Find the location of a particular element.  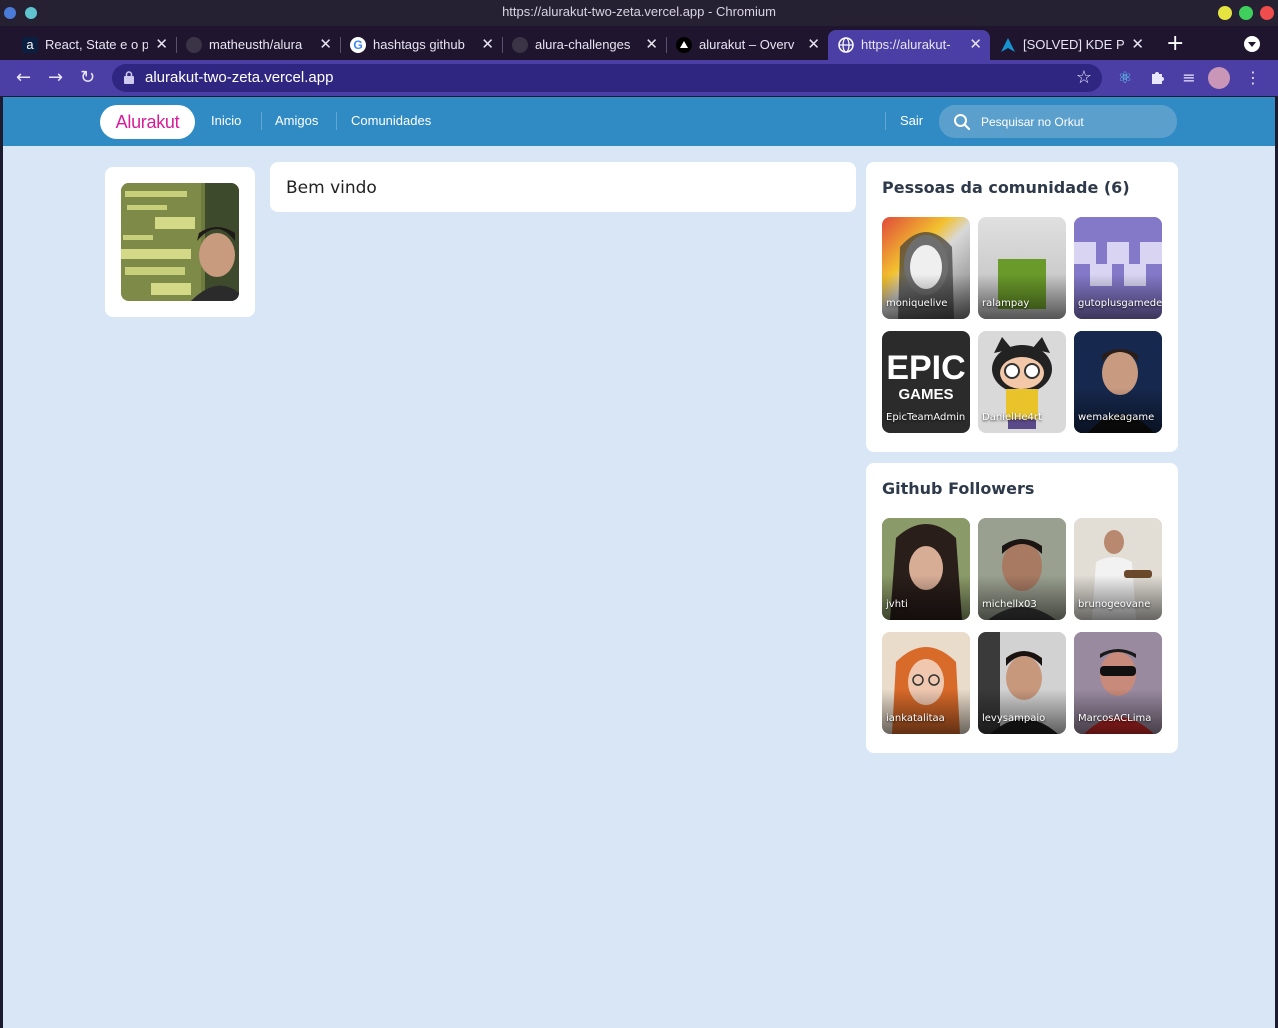

svg-text: EPIC is located at coordinates (925, 368).